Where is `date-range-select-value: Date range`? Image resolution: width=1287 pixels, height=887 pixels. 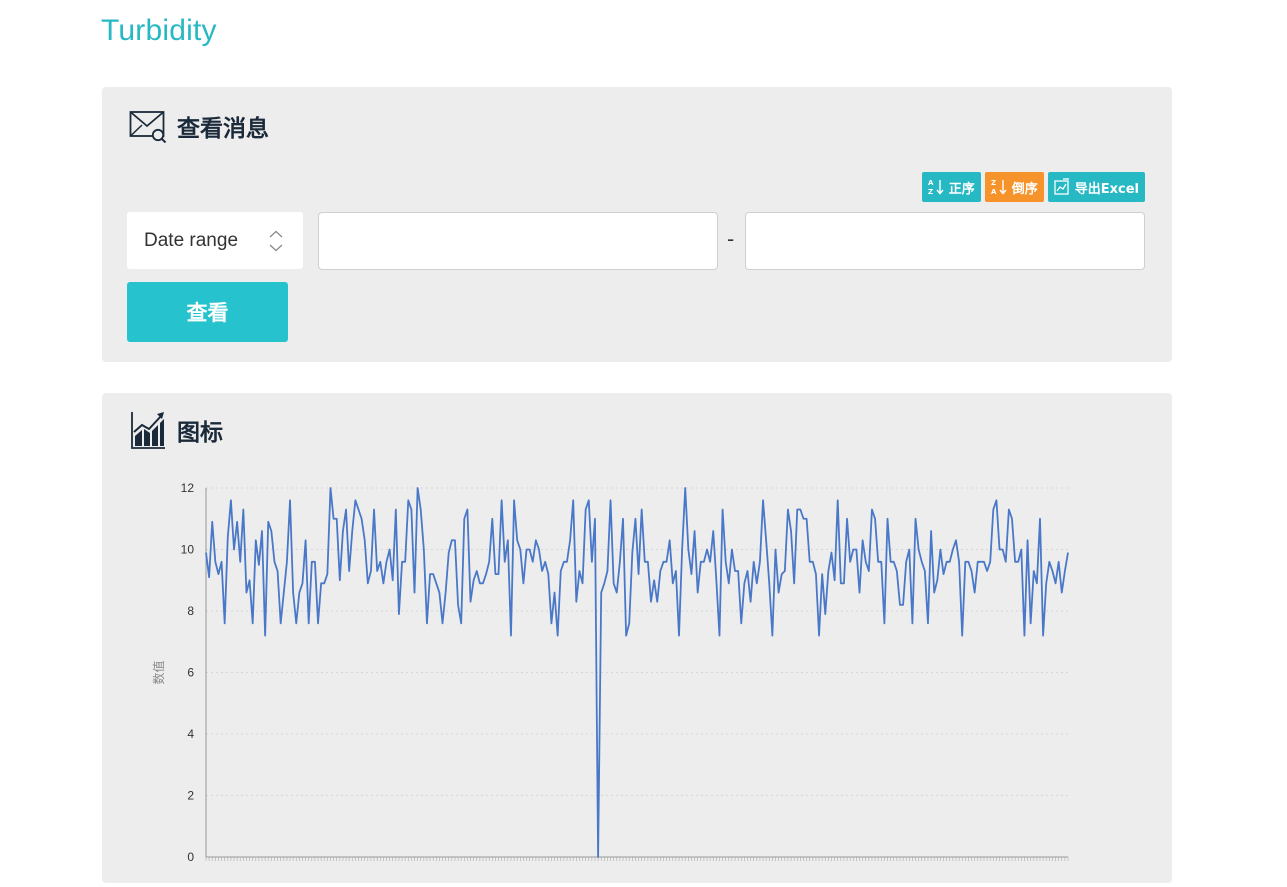
date-range-select-value: Date range is located at coordinates (191, 240).